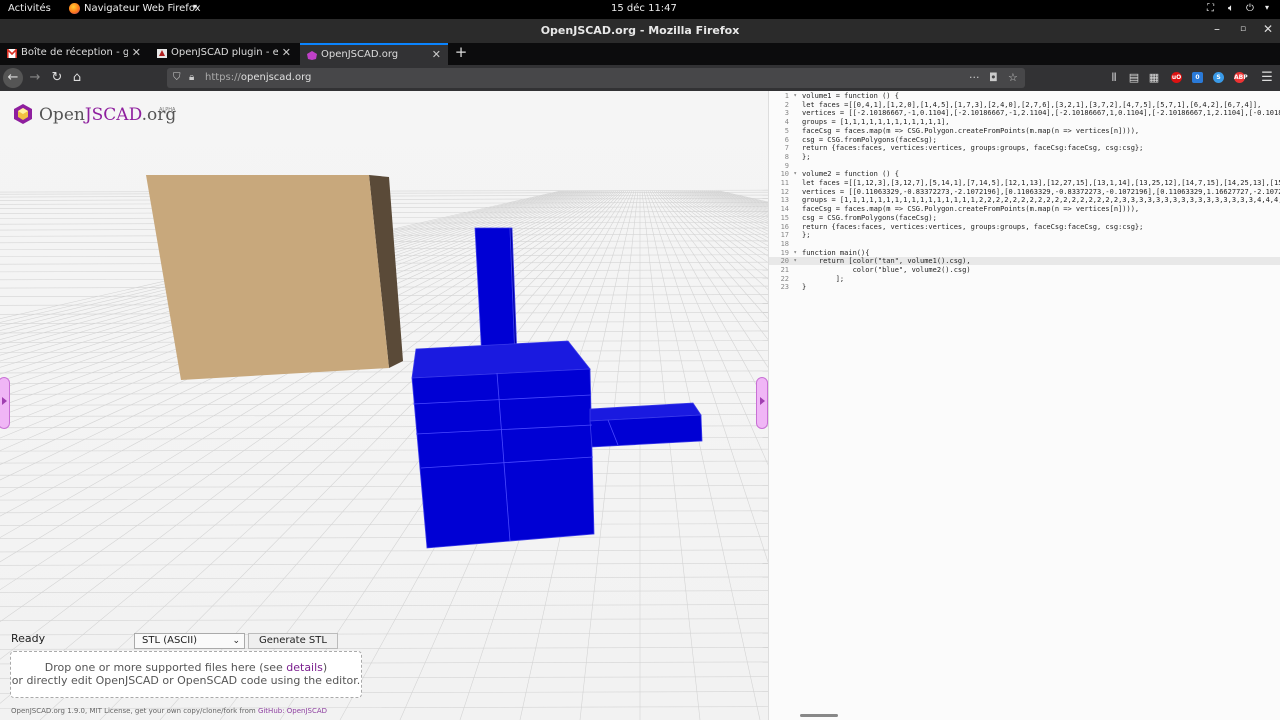 The height and width of the screenshot is (720, 1280). Describe the element at coordinates (360, 54) in the screenshot. I see `tab-label: OpenJSCAD.org` at that location.